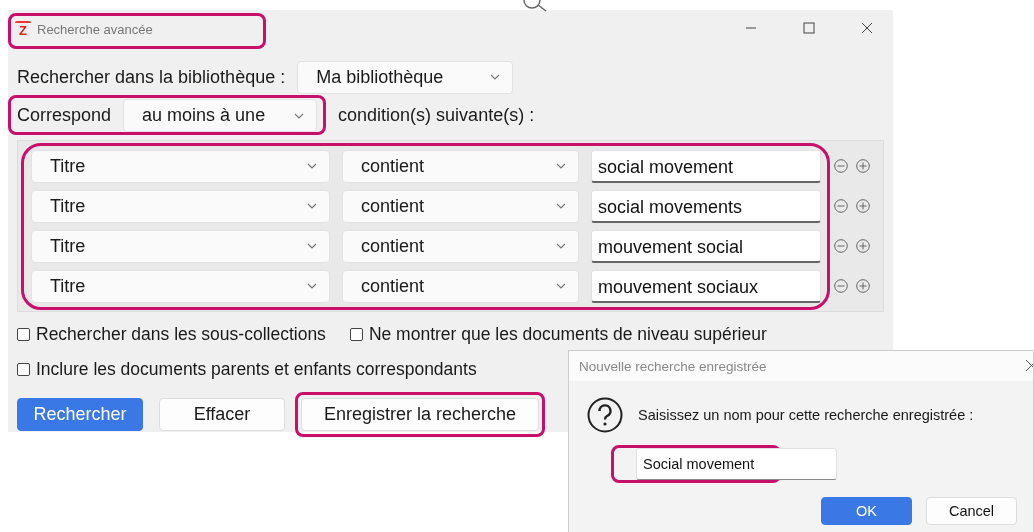  I want to click on match-suffix: condition(s) suivante(s) :, so click(436, 115).